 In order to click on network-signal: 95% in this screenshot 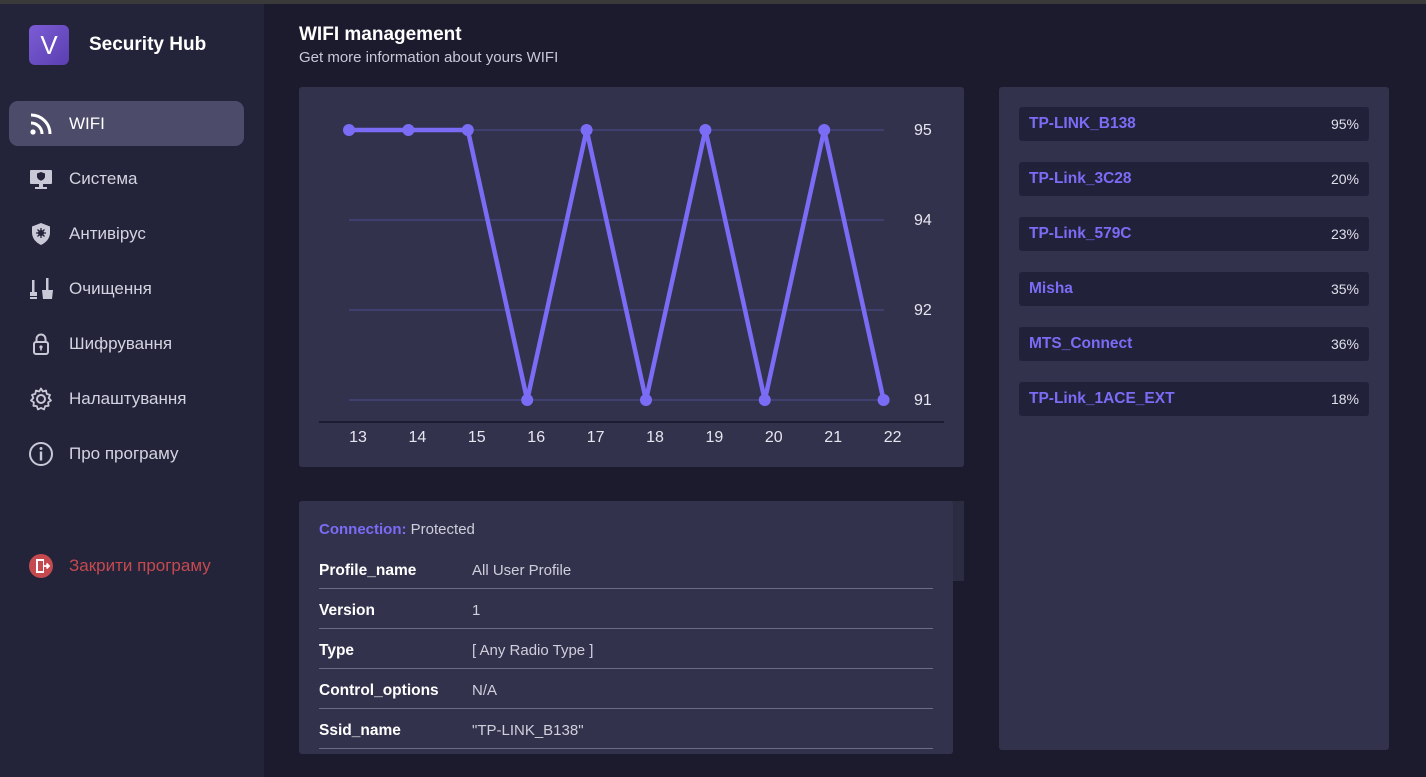, I will do `click(1344, 124)`.